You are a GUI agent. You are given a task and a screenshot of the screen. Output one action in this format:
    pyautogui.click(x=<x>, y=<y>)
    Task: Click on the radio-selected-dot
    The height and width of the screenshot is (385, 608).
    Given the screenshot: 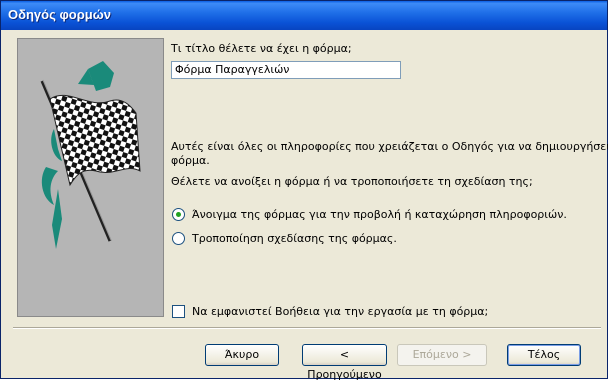 What is the action you would take?
    pyautogui.click(x=178, y=214)
    